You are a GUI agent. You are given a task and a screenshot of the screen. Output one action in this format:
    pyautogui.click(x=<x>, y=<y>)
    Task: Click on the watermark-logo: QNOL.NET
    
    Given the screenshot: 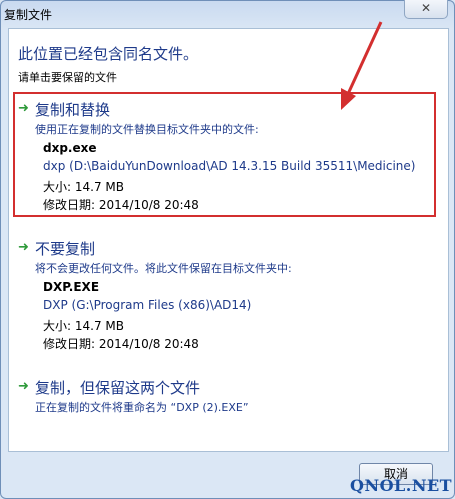 What is the action you would take?
    pyautogui.click(x=401, y=485)
    